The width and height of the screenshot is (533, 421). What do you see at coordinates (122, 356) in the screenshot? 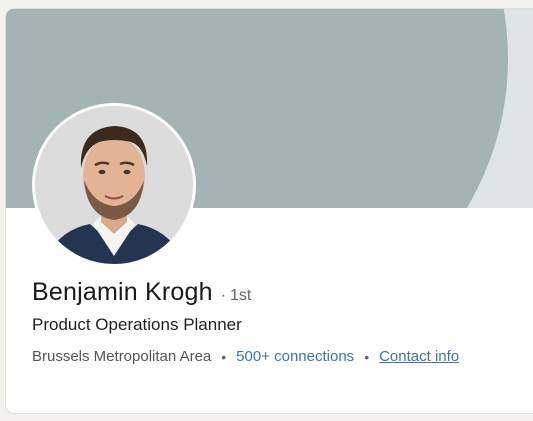
I see `location-text: Brussels Metropolitan Area` at bounding box center [122, 356].